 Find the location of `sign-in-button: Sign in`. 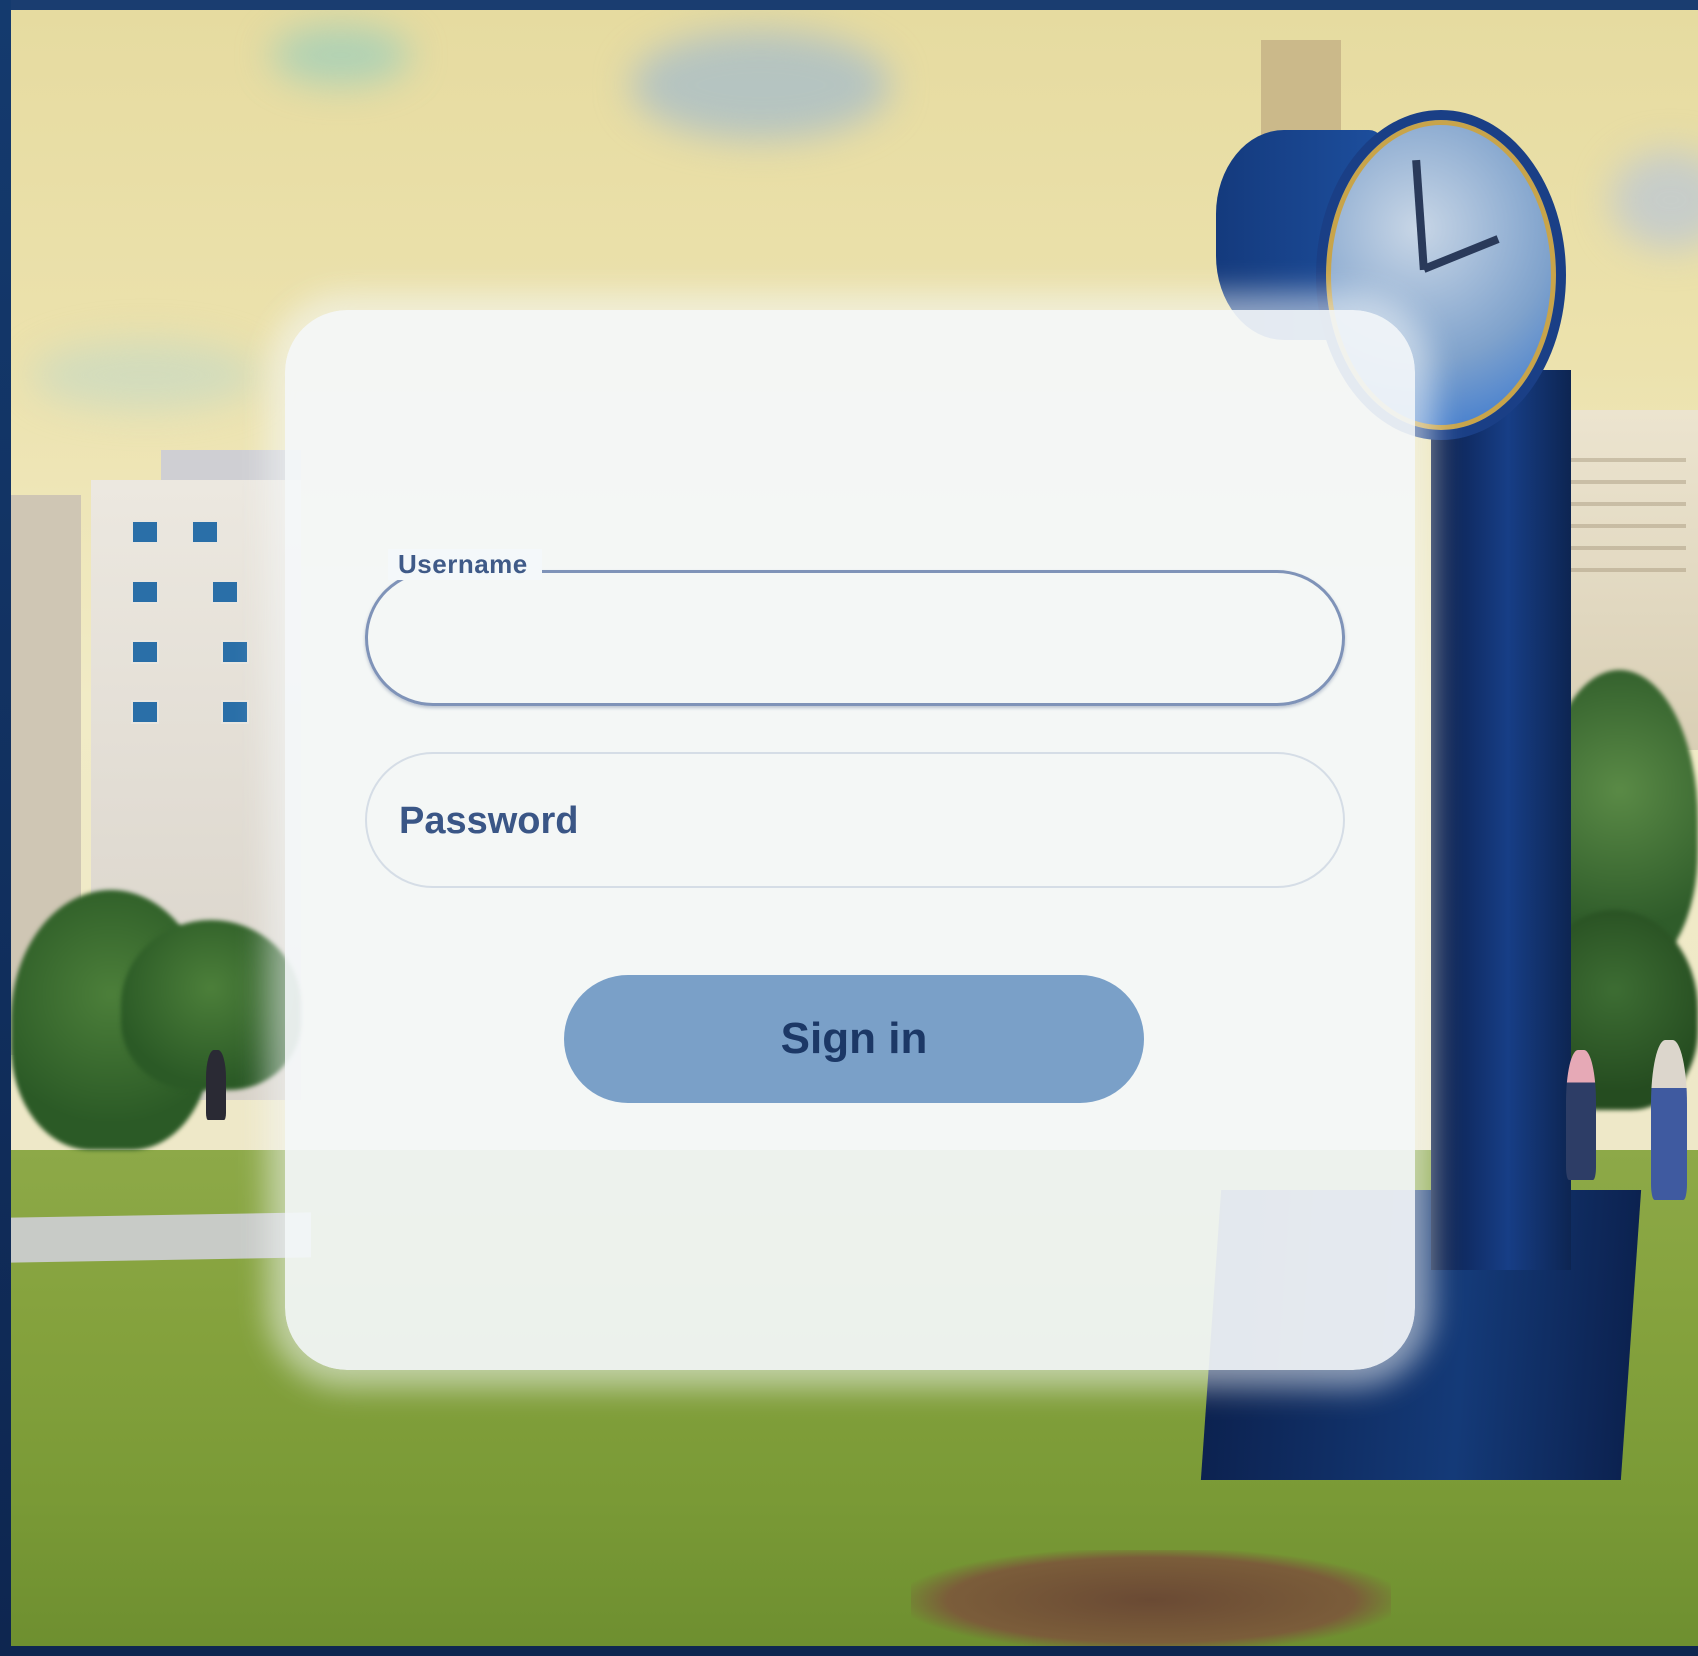

sign-in-button: Sign in is located at coordinates (854, 1039).